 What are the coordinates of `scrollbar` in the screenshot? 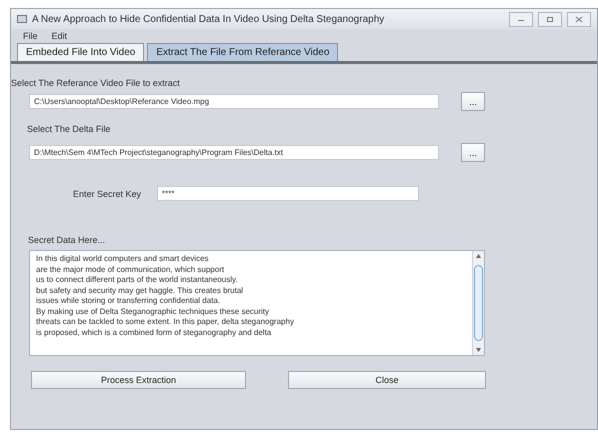 It's located at (478, 303).